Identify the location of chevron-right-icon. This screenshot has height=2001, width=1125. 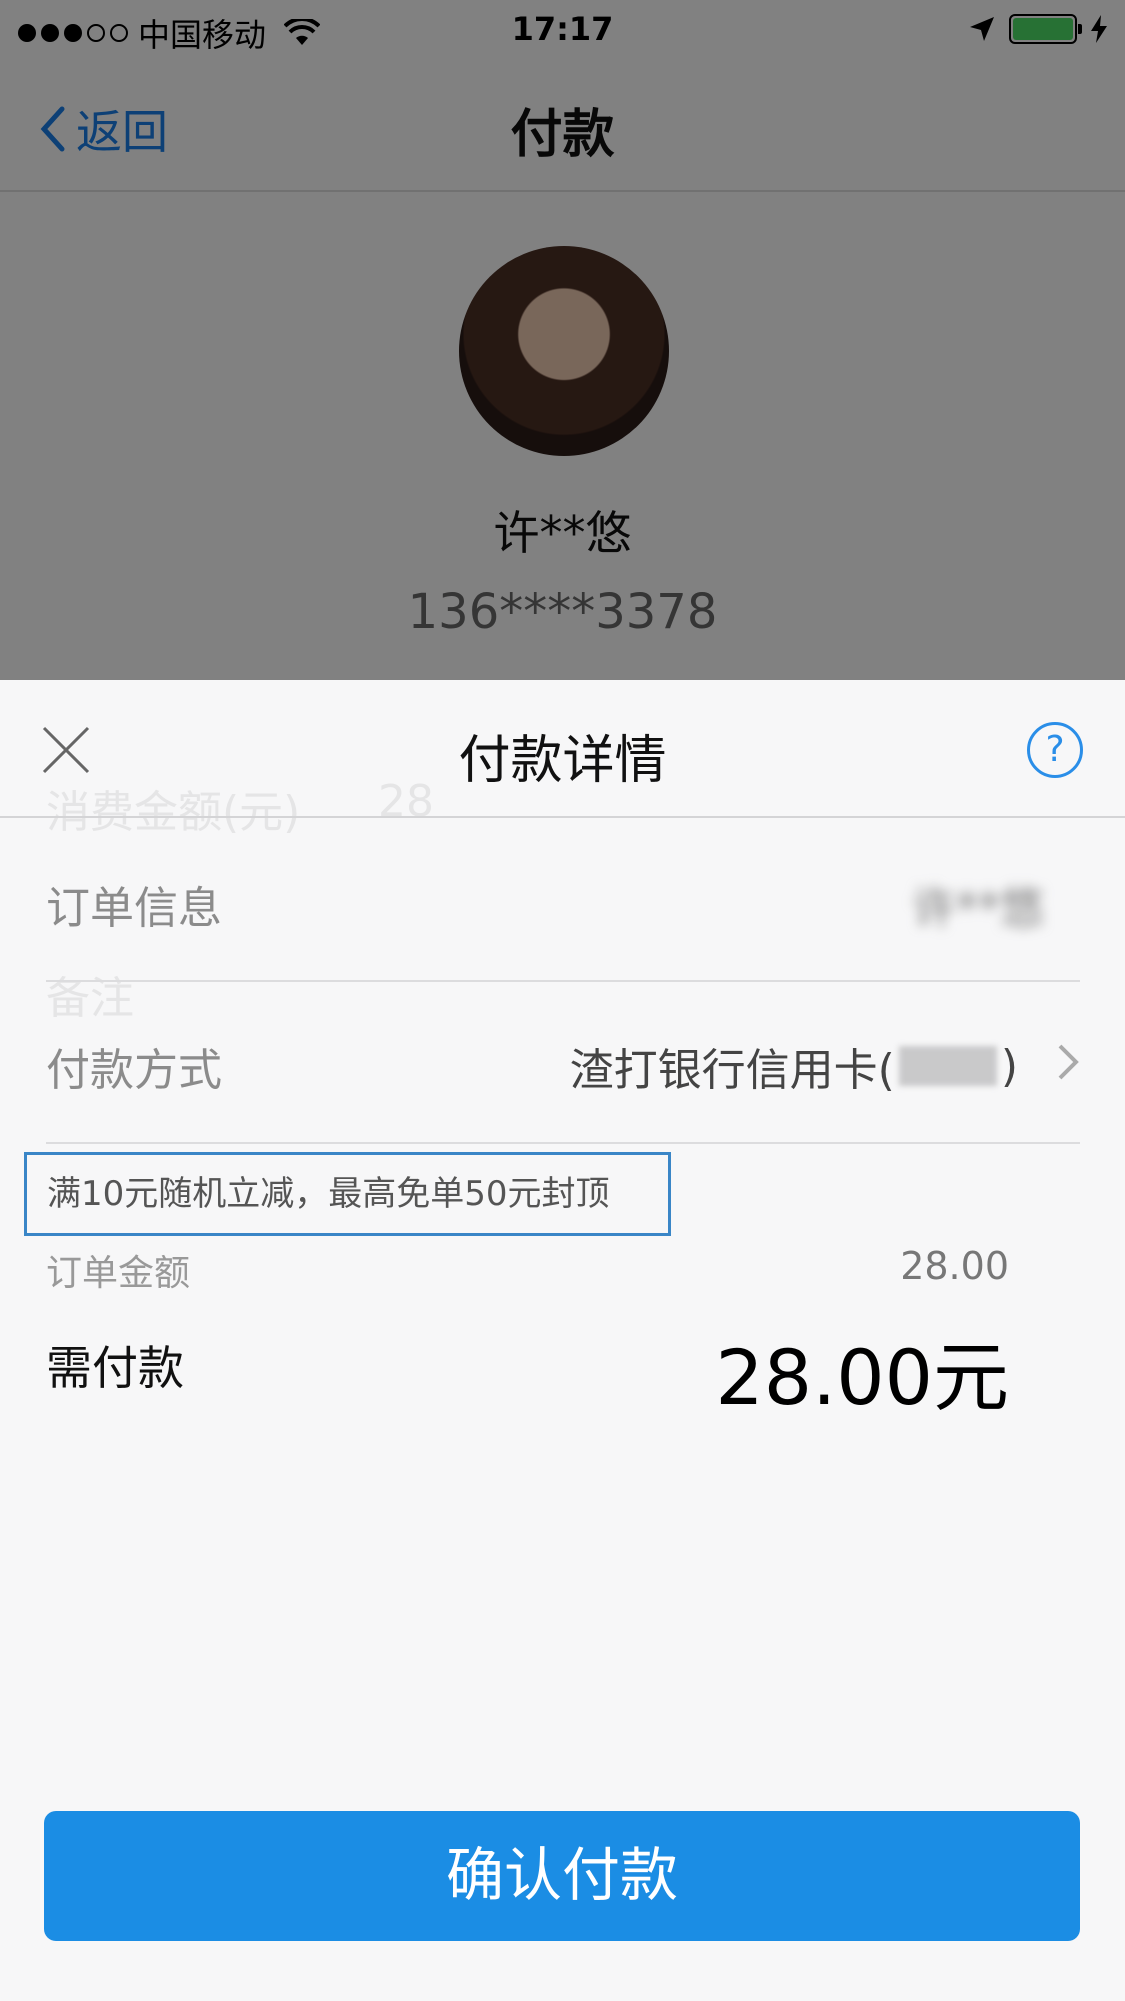
(1068, 1062).